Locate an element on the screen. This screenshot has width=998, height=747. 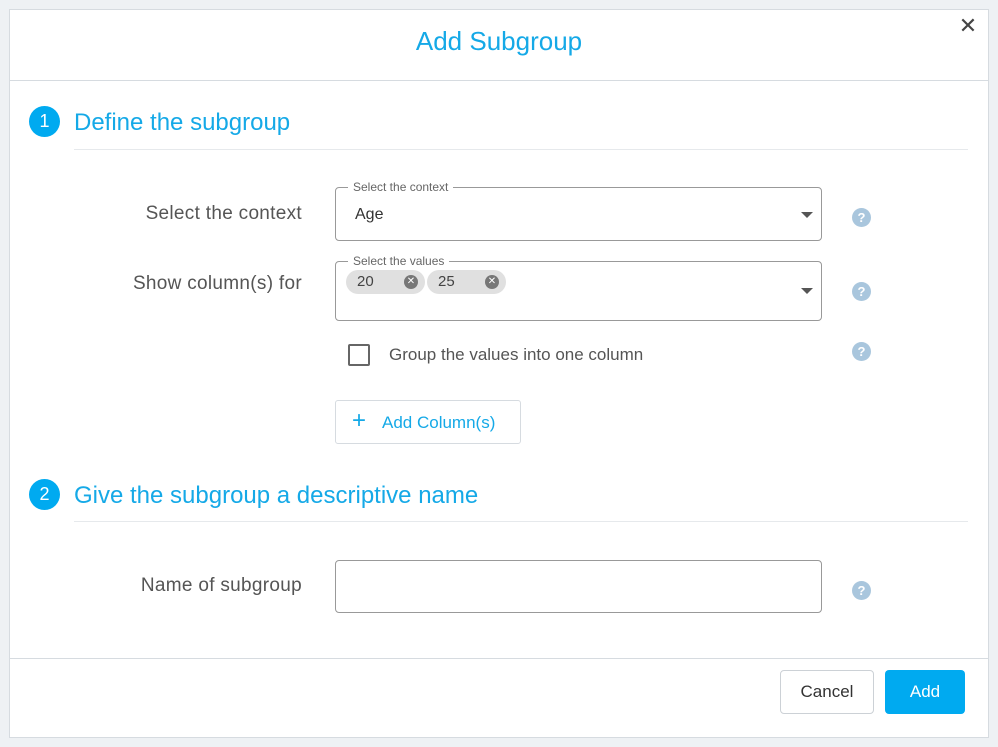
close-icon: ✕ is located at coordinates (968, 26).